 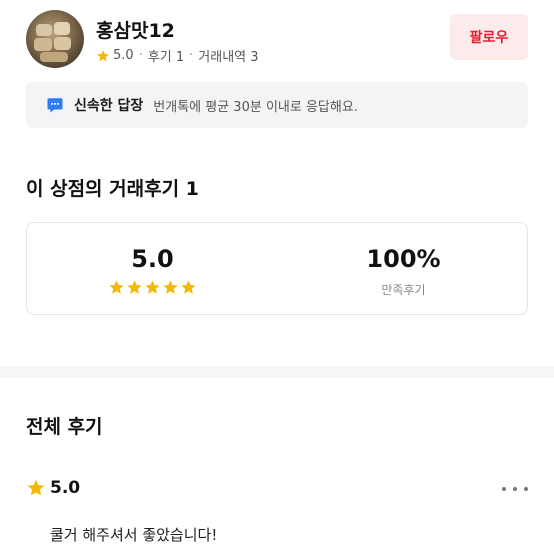 I want to click on review-item: 5.0 쿨거 해주셔서 좋았습니다!, so click(x=277, y=516).